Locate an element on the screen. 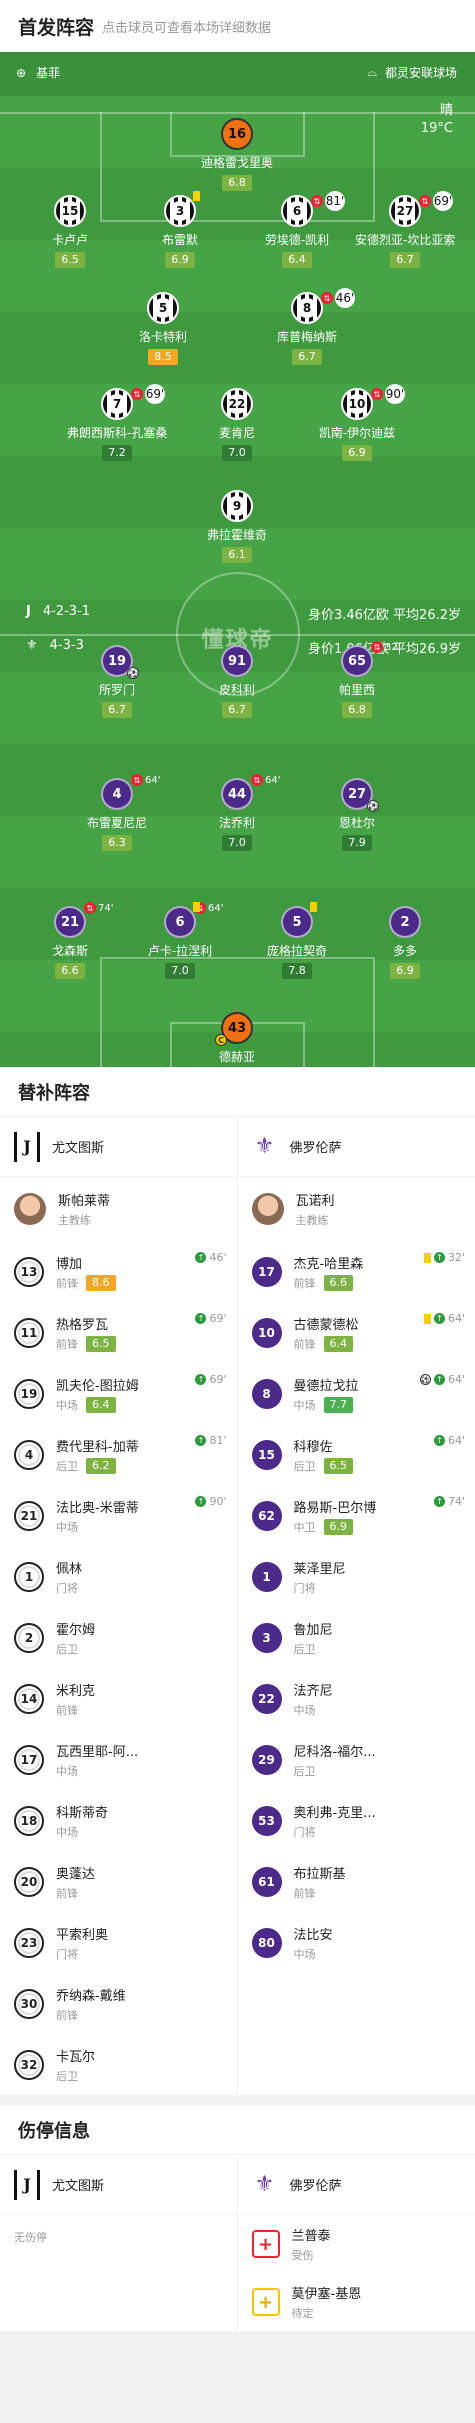 This screenshot has height=2423, width=475. pitch-player: 22 麦肯尼 7.0 is located at coordinates (237, 424).